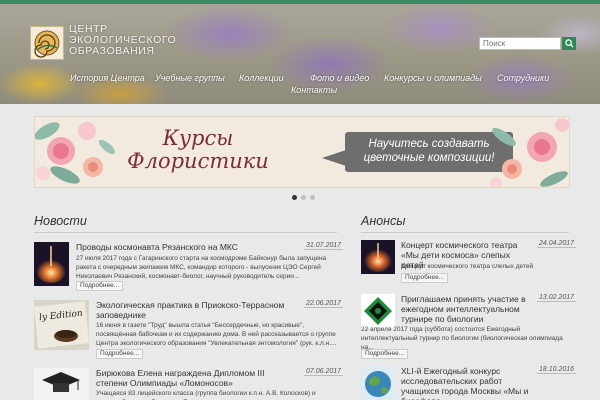  Describe the element at coordinates (378, 311) in the screenshot. I see `biology-tournament-thumbnail` at that location.